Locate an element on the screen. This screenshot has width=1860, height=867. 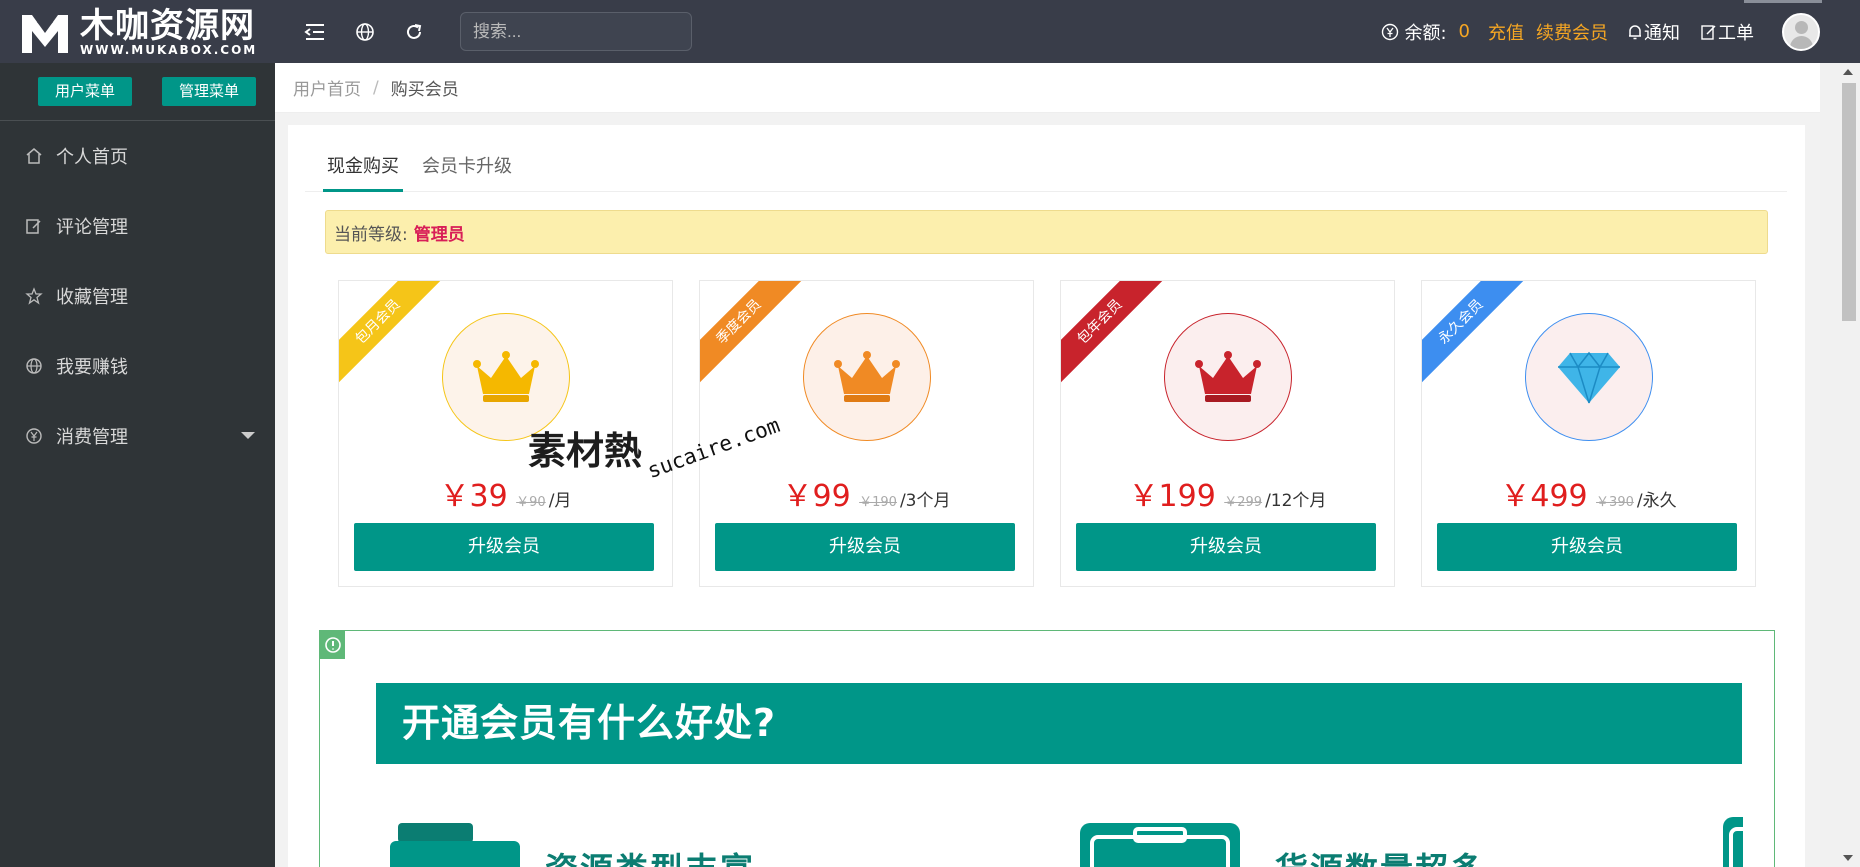
plan-old-price: ￥190 is located at coordinates (878, 502).